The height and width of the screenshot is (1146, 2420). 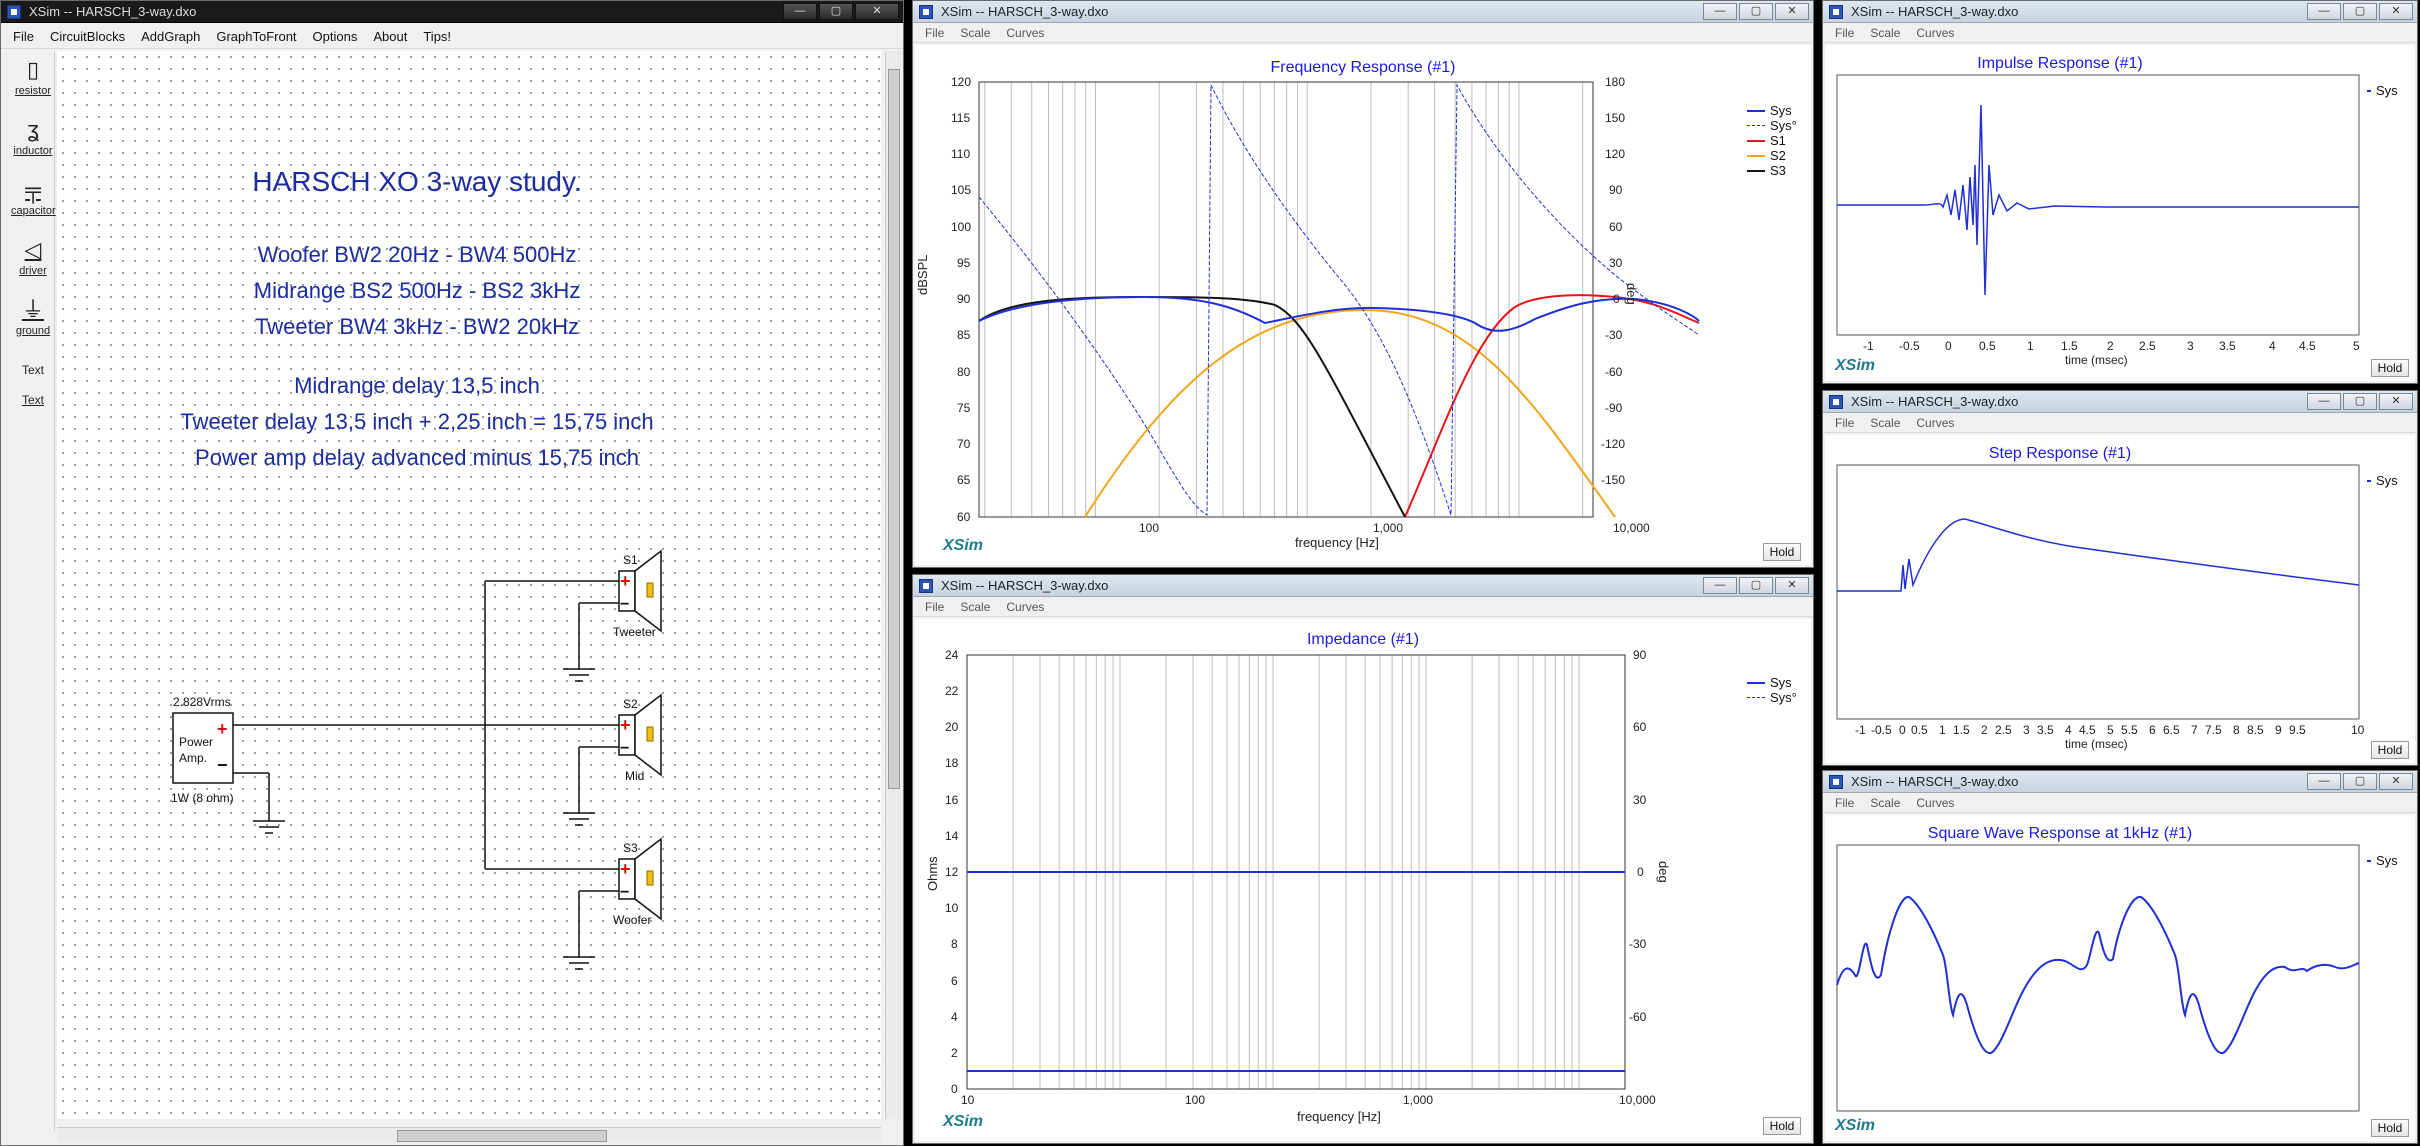 I want to click on impulse-xtick: 3, so click(x=2190, y=346).